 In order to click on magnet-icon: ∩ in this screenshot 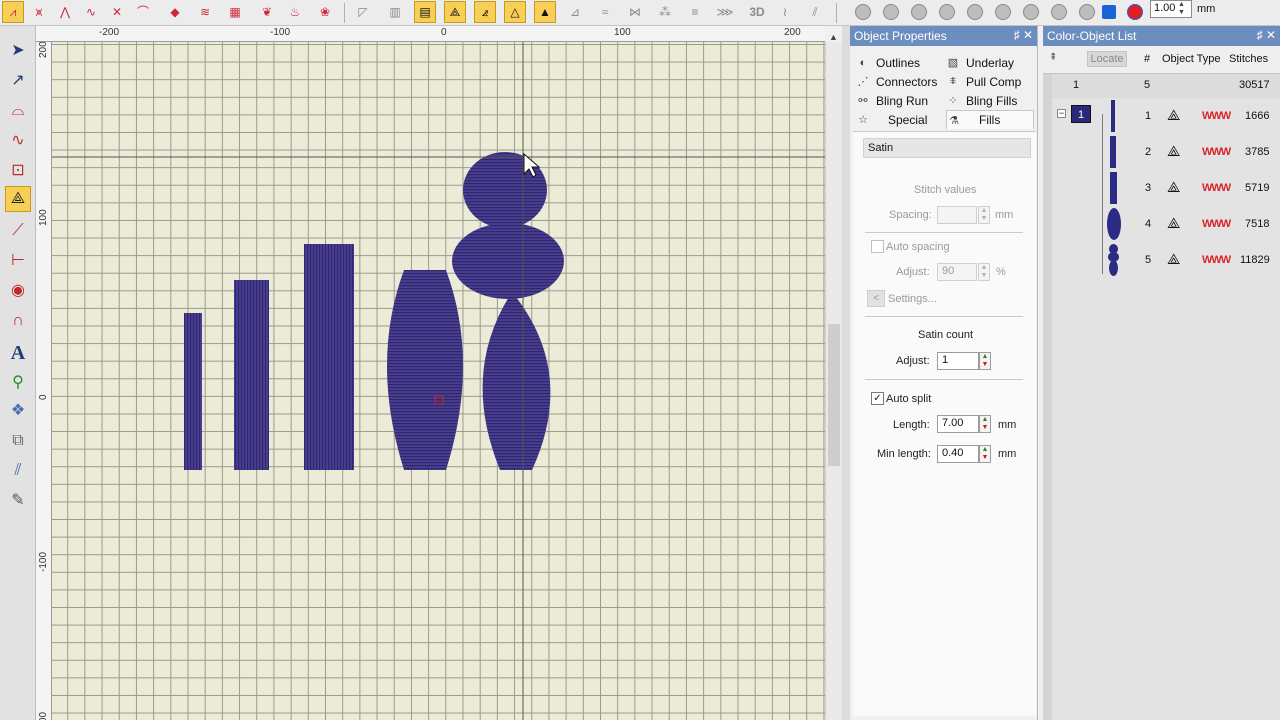, I will do `click(18, 321)`.